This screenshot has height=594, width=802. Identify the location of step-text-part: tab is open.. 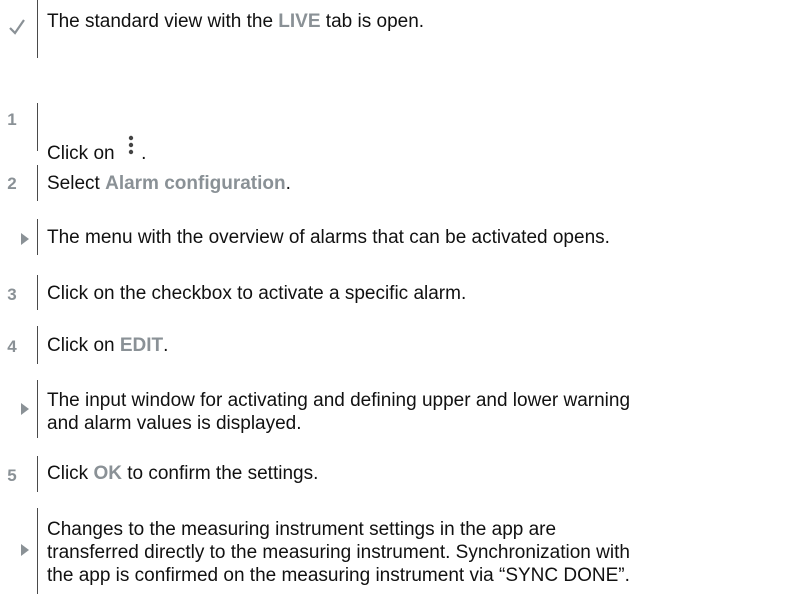
(372, 21).